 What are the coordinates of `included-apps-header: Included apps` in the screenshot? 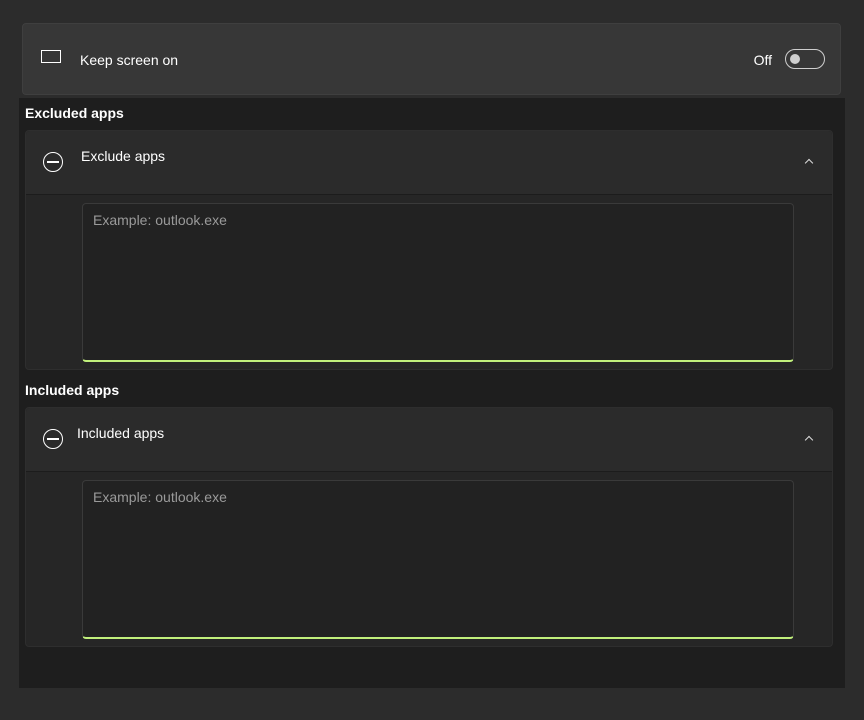 It's located at (429, 440).